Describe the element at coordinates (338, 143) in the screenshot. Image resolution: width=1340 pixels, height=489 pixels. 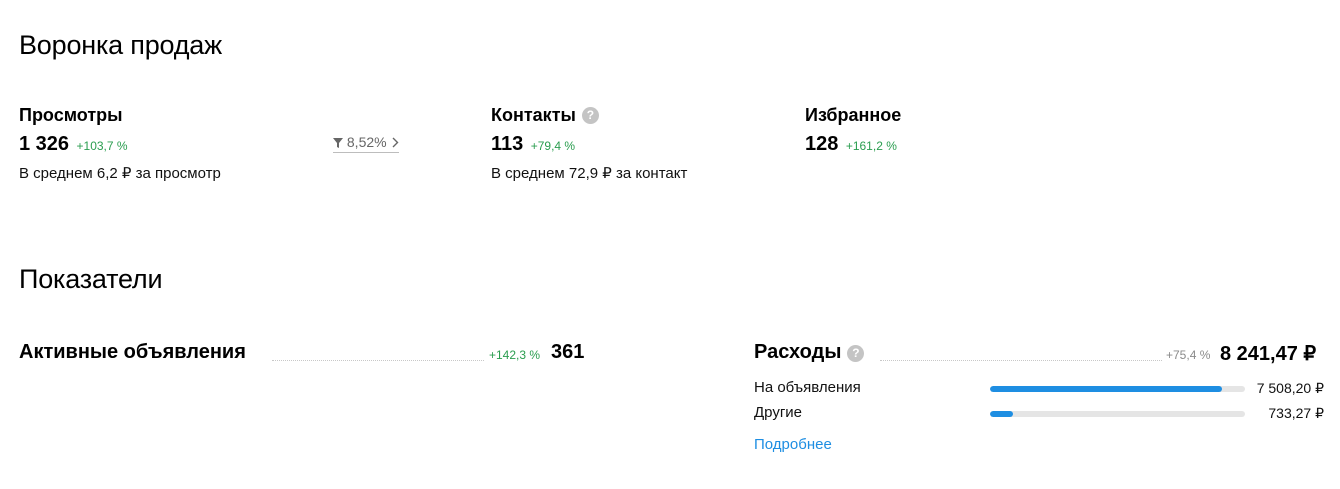
I see `filter-icon` at that location.